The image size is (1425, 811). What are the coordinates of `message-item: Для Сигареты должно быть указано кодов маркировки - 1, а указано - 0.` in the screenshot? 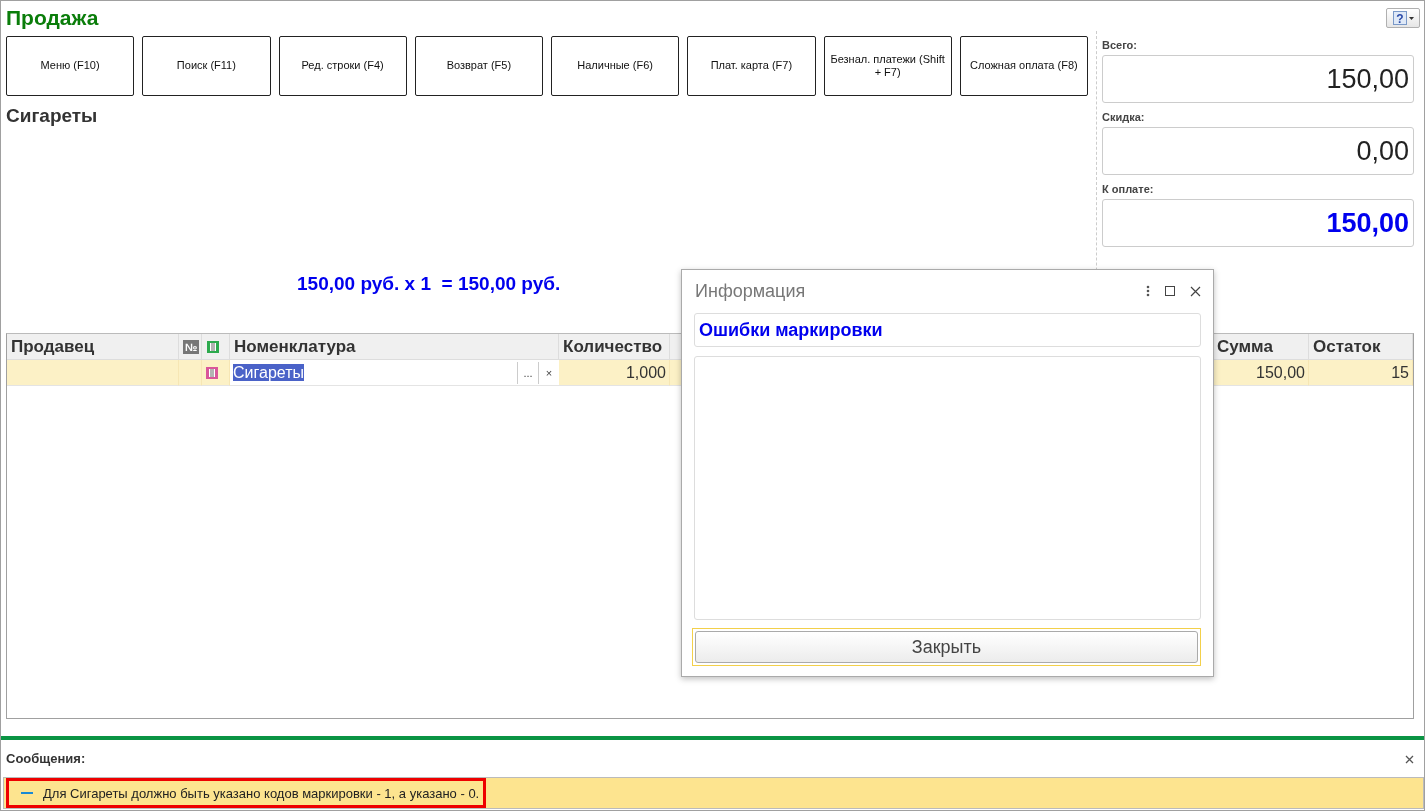 It's located at (246, 793).